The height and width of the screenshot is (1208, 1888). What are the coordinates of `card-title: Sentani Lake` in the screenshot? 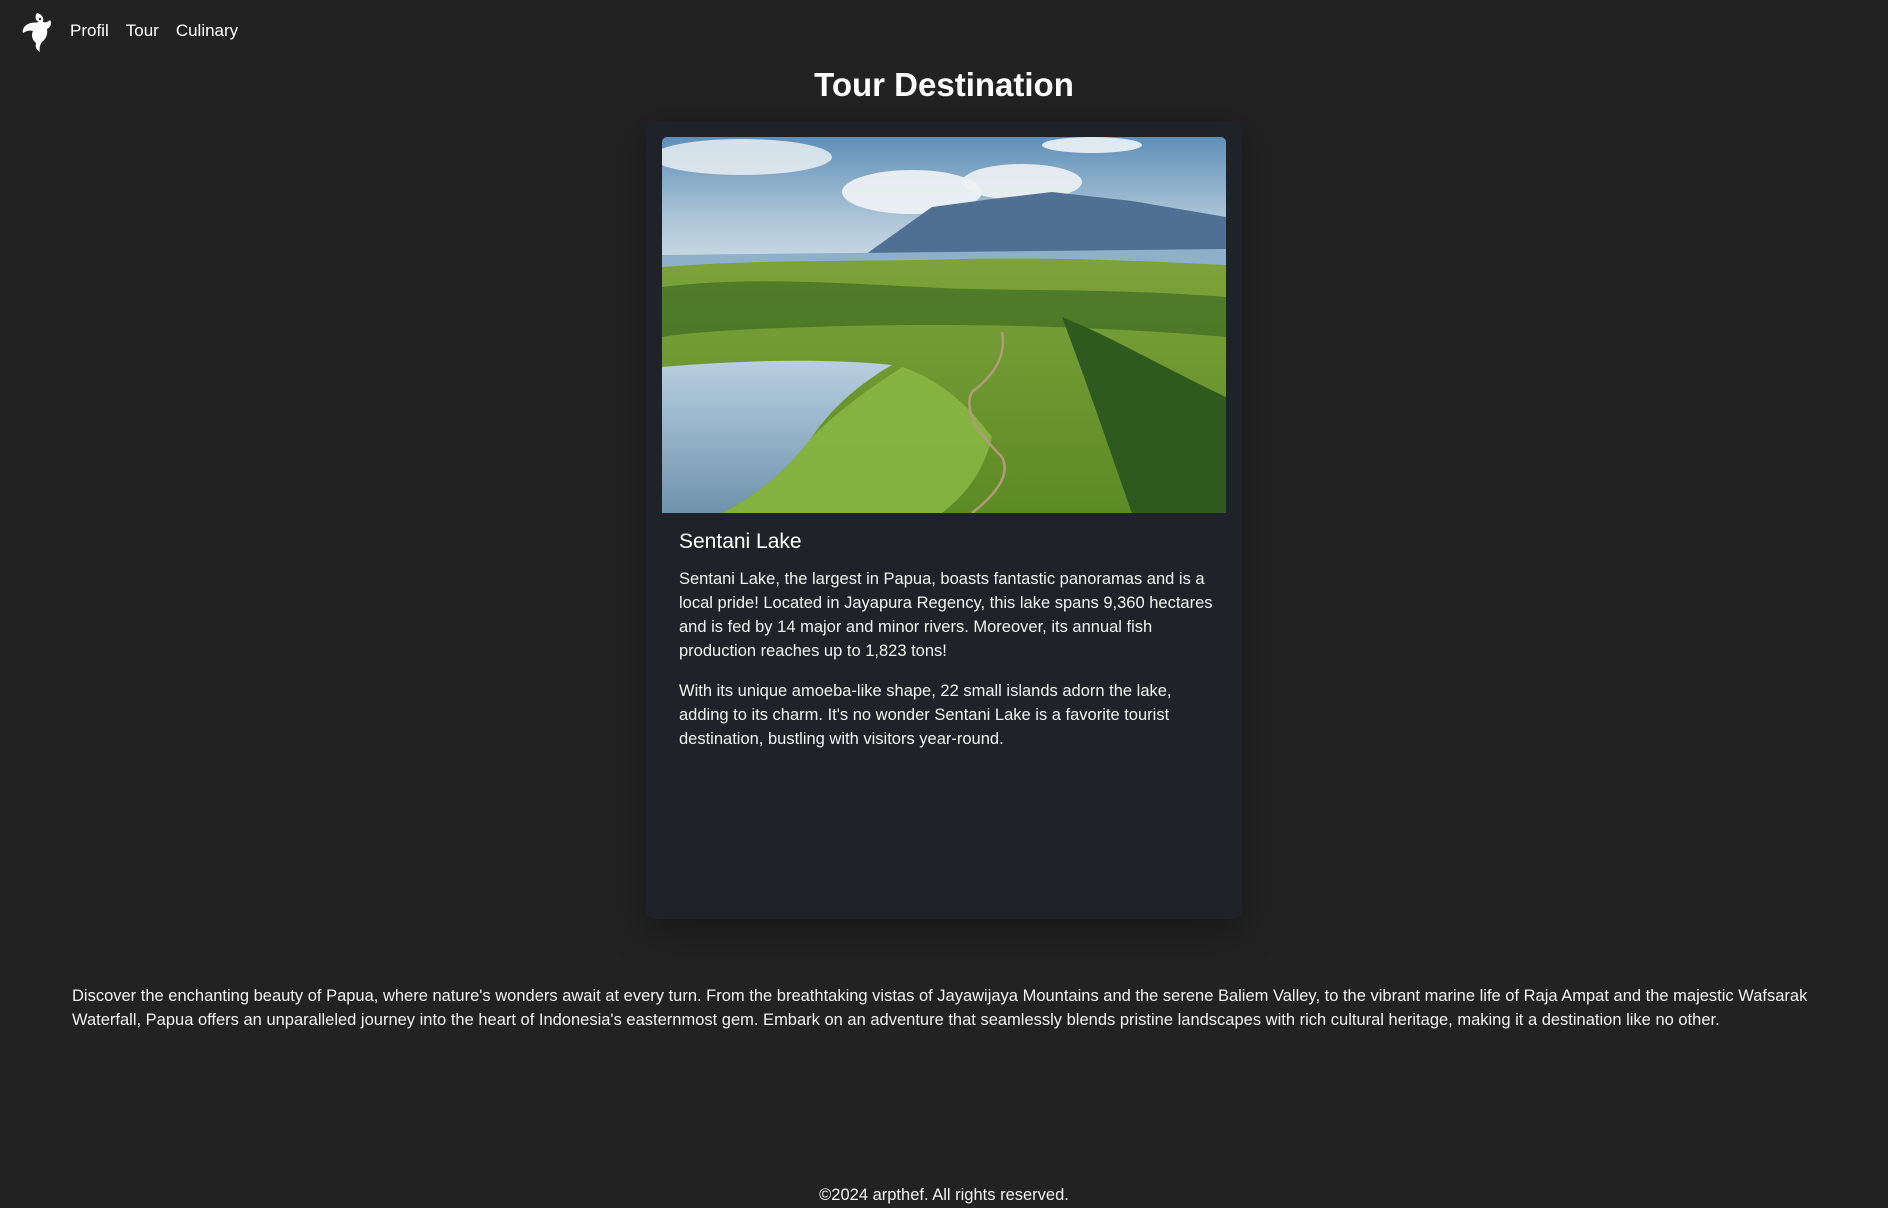 It's located at (740, 541).